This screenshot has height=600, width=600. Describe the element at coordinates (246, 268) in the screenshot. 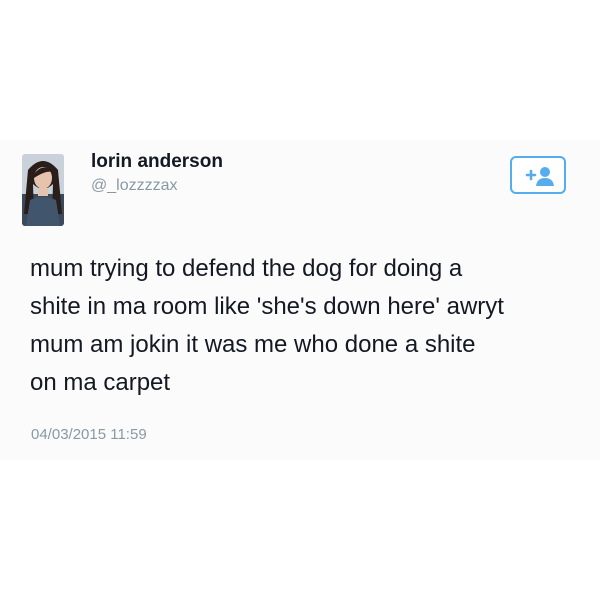

I see `tweet-text-line: mum trying to defend the dog for doing a` at that location.